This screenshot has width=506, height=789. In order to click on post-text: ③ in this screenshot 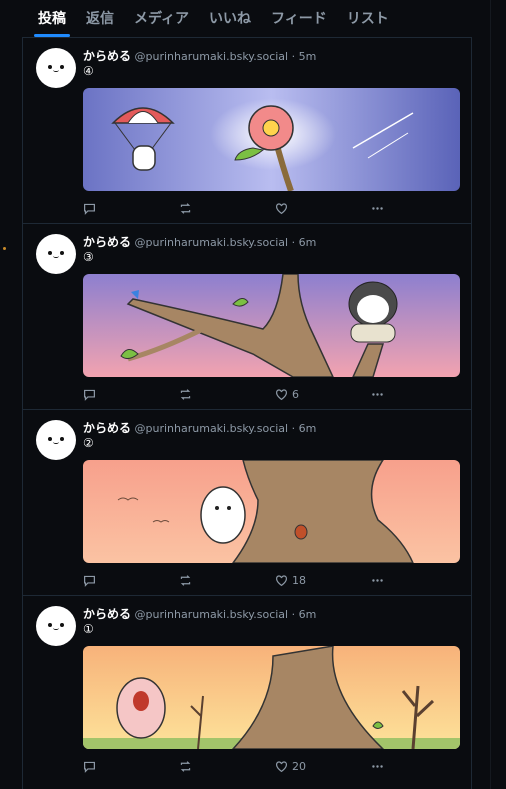, I will do `click(88, 257)`.